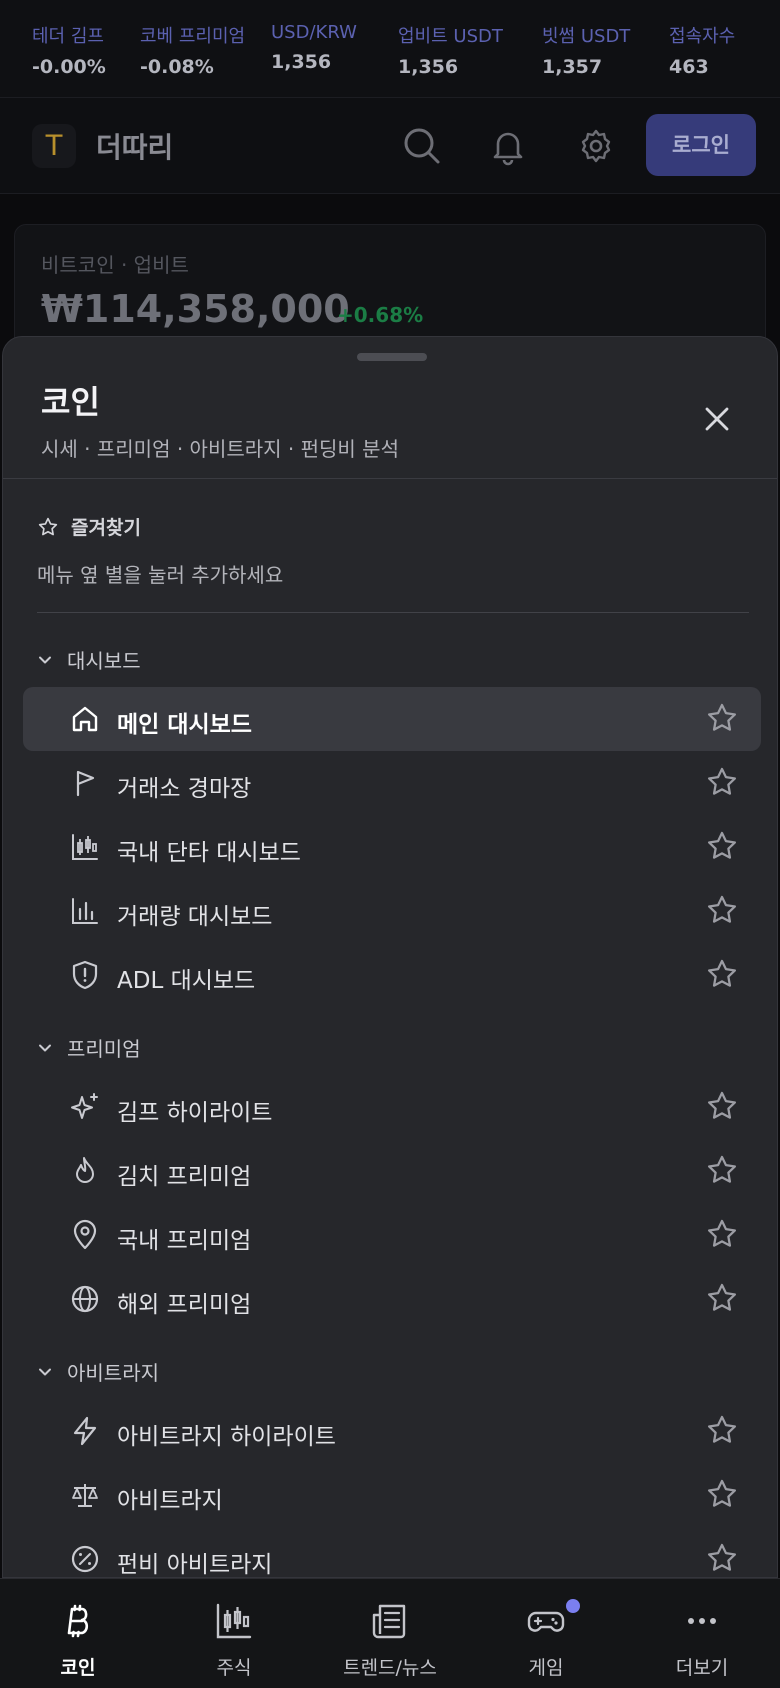 This screenshot has width=780, height=1688. What do you see at coordinates (392, 1552) in the screenshot?
I see `menu-item-funding-arbitrage: 펀비 아비트라지` at bounding box center [392, 1552].